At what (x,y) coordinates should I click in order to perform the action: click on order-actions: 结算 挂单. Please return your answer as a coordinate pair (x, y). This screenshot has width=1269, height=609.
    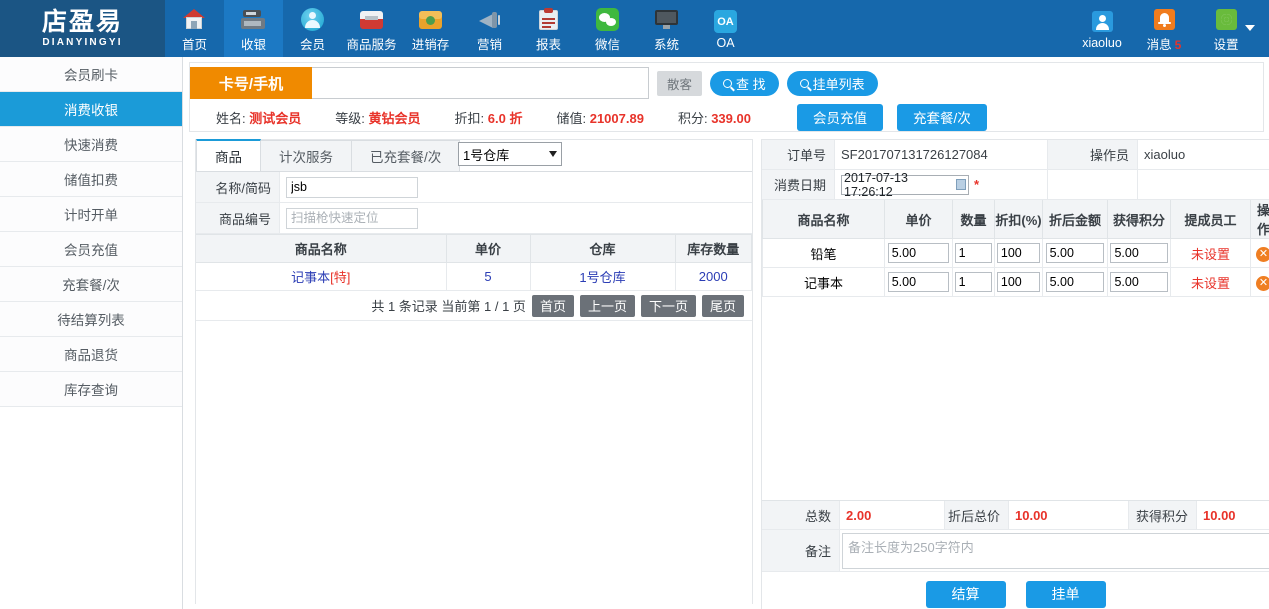
    Looking at the image, I should click on (1015, 590).